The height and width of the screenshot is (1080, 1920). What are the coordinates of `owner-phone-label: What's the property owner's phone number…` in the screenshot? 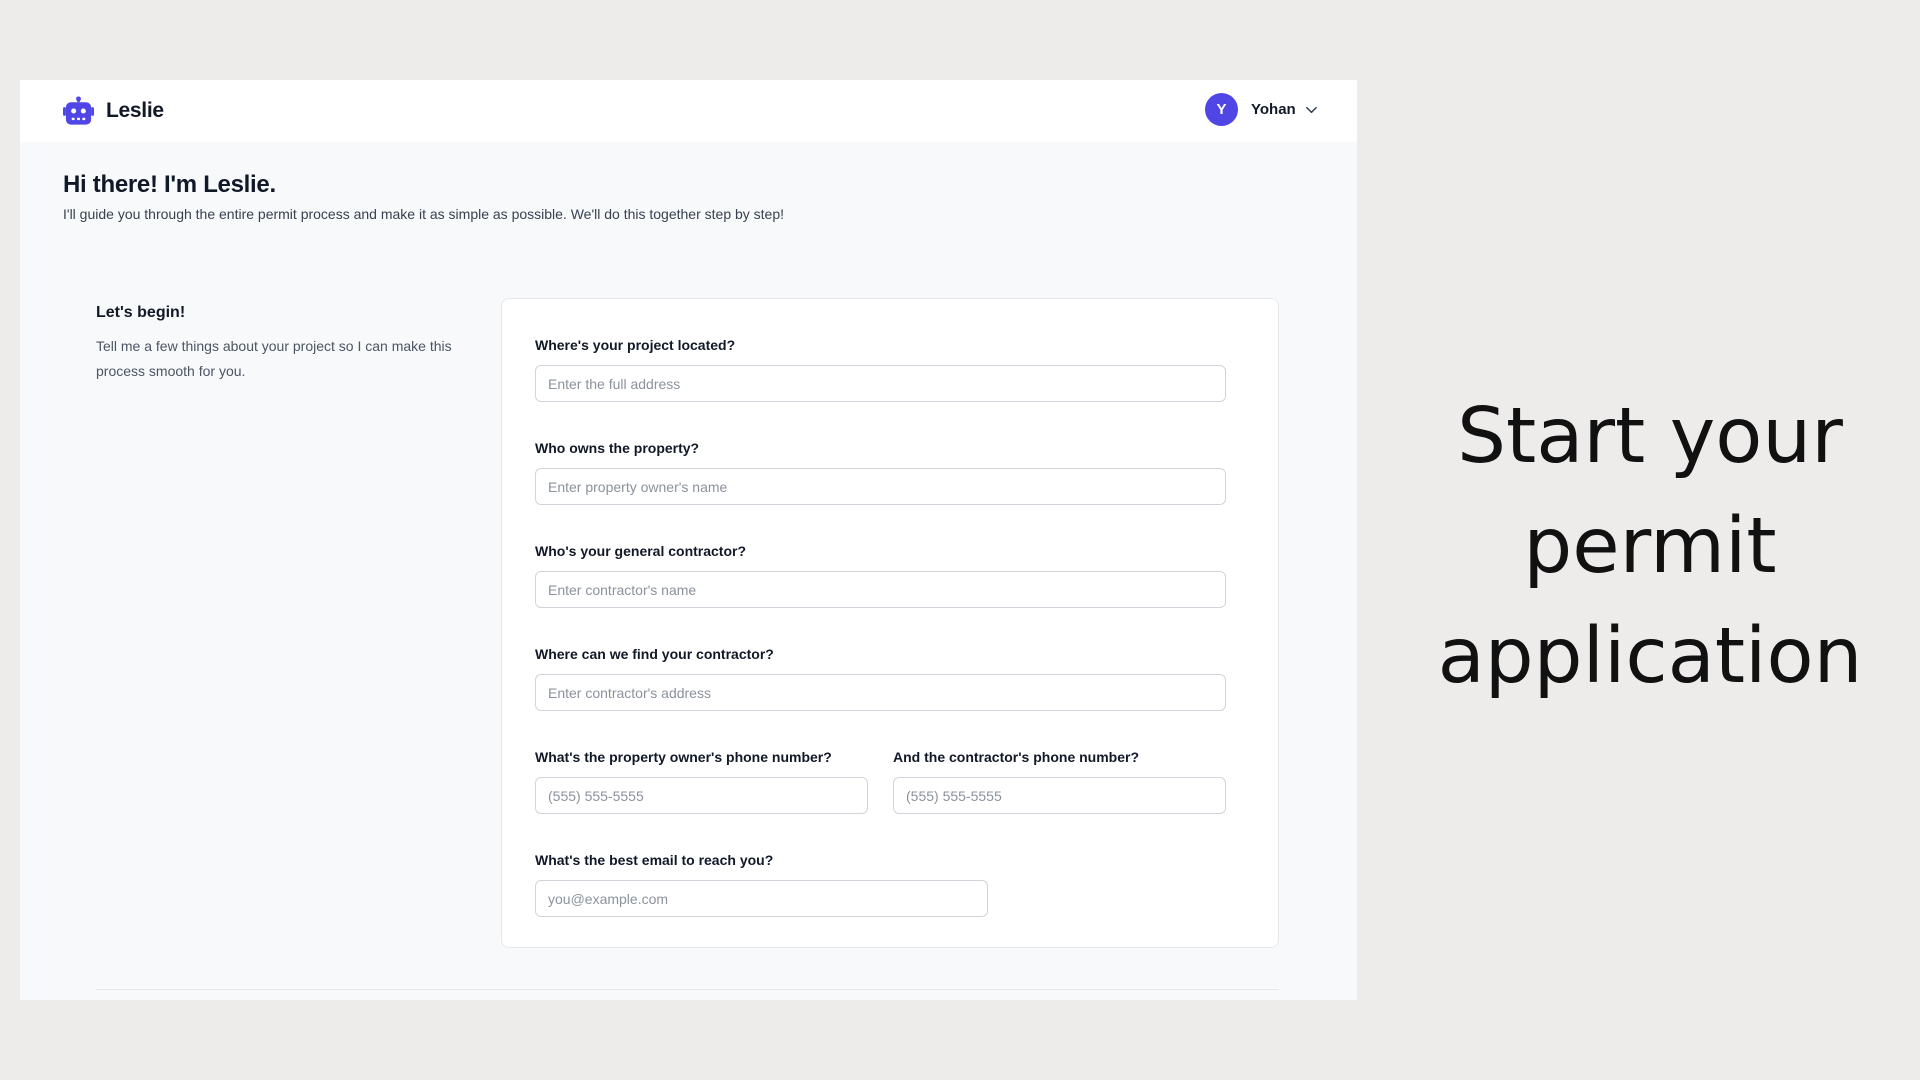 It's located at (683, 757).